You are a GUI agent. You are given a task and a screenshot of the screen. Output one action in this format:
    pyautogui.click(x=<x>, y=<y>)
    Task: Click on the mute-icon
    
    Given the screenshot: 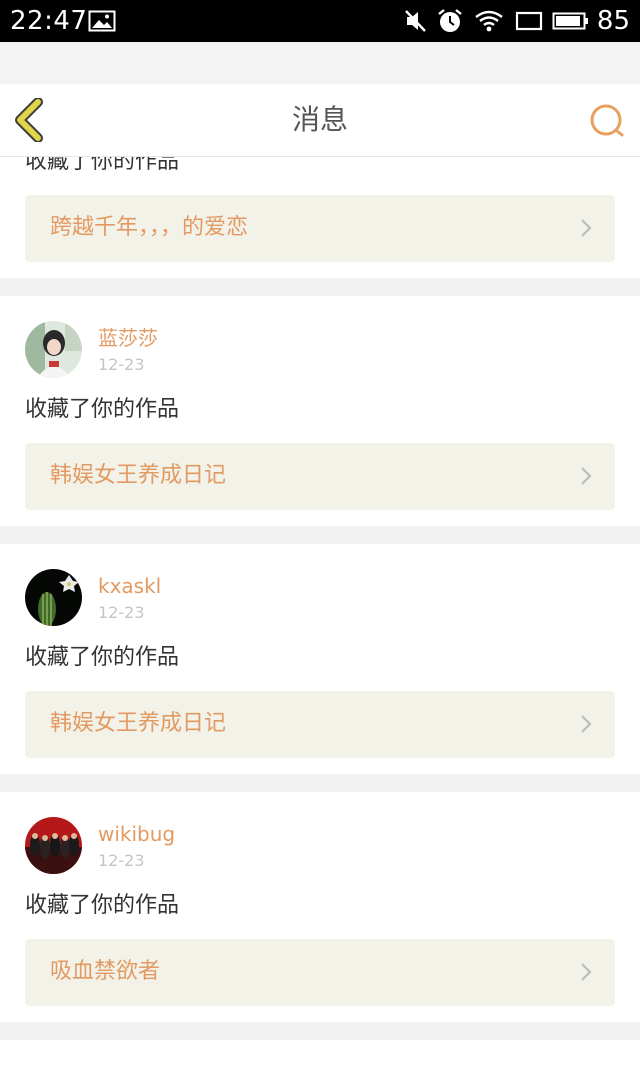 What is the action you would take?
    pyautogui.click(x=415, y=21)
    